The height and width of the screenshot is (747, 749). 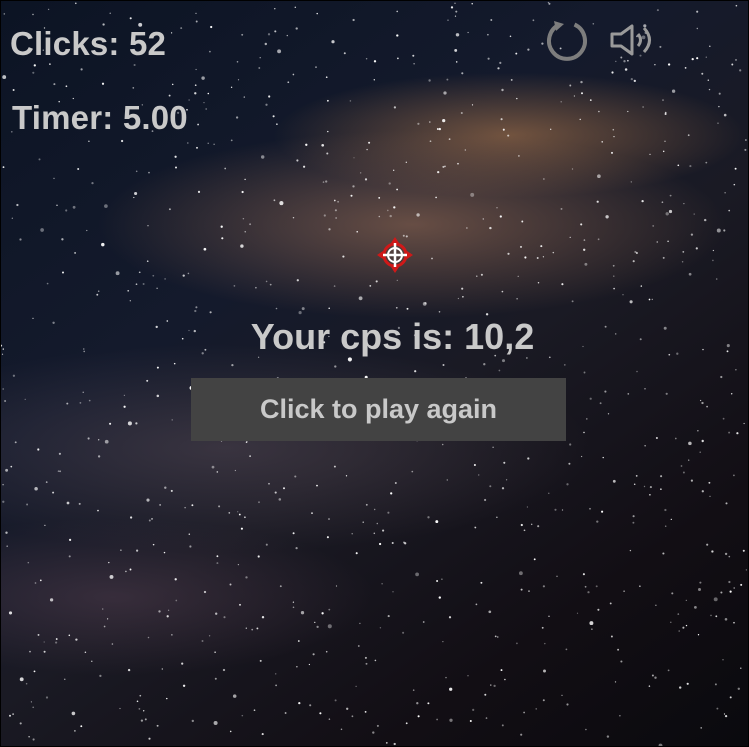 I want to click on crosshair-icon, so click(x=395, y=255).